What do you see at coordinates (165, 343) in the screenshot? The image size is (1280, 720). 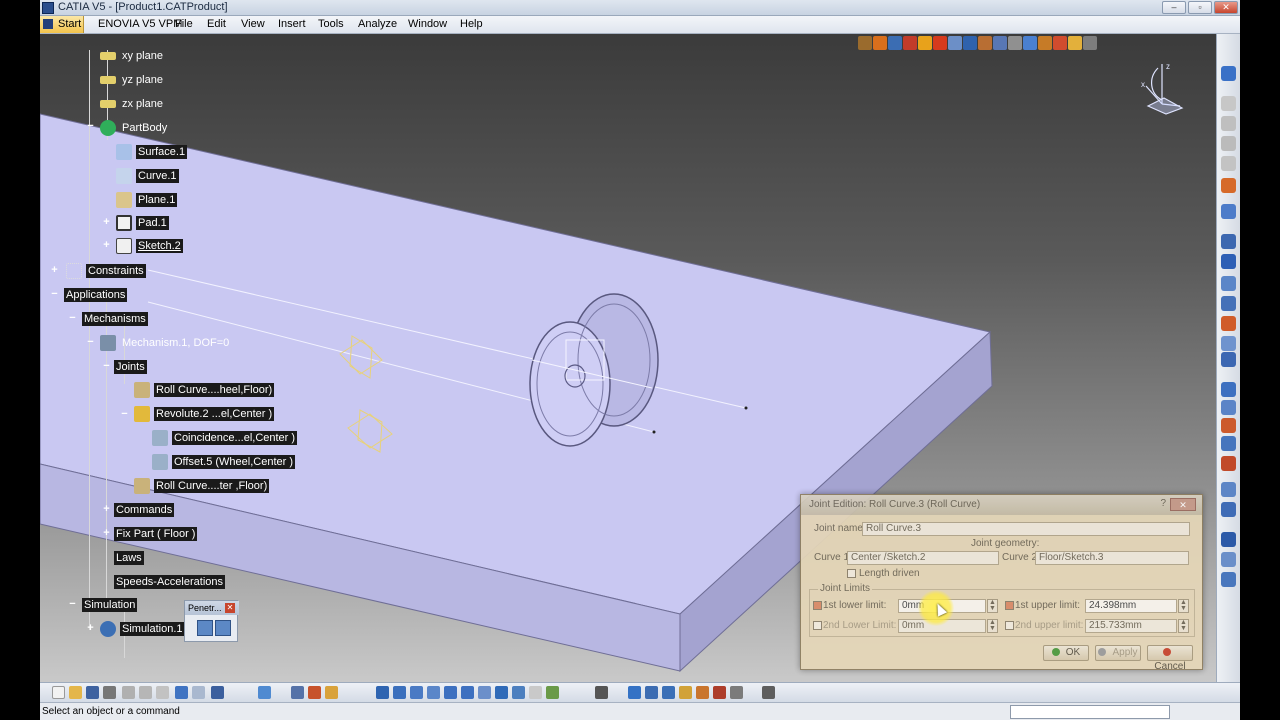 I see `tree-node-mechanism1: Mechanism.1, DOF=0` at bounding box center [165, 343].